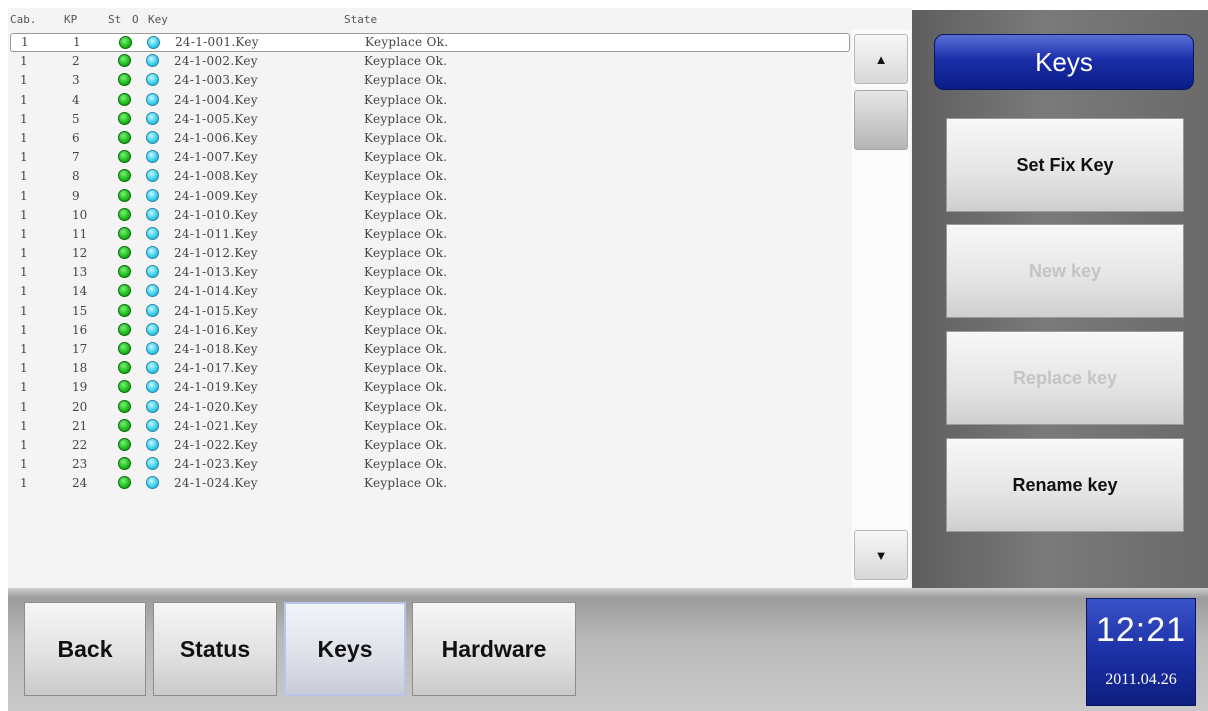  I want to click on key-list-row: 1 17 24-1-018.Key Keyplace Ok., so click(431, 349).